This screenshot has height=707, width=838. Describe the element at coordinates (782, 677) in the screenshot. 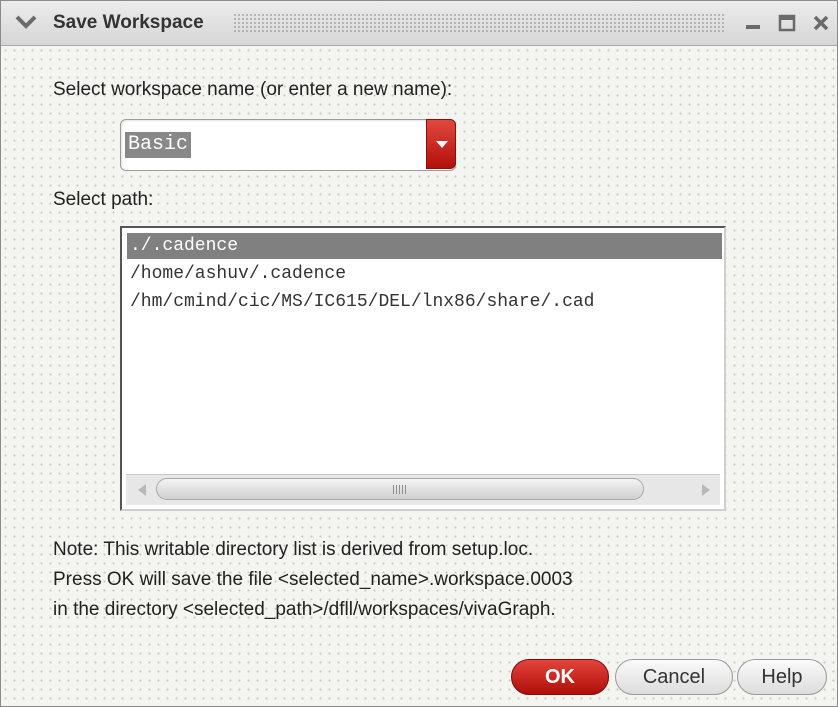

I see `help-button: Help` at that location.